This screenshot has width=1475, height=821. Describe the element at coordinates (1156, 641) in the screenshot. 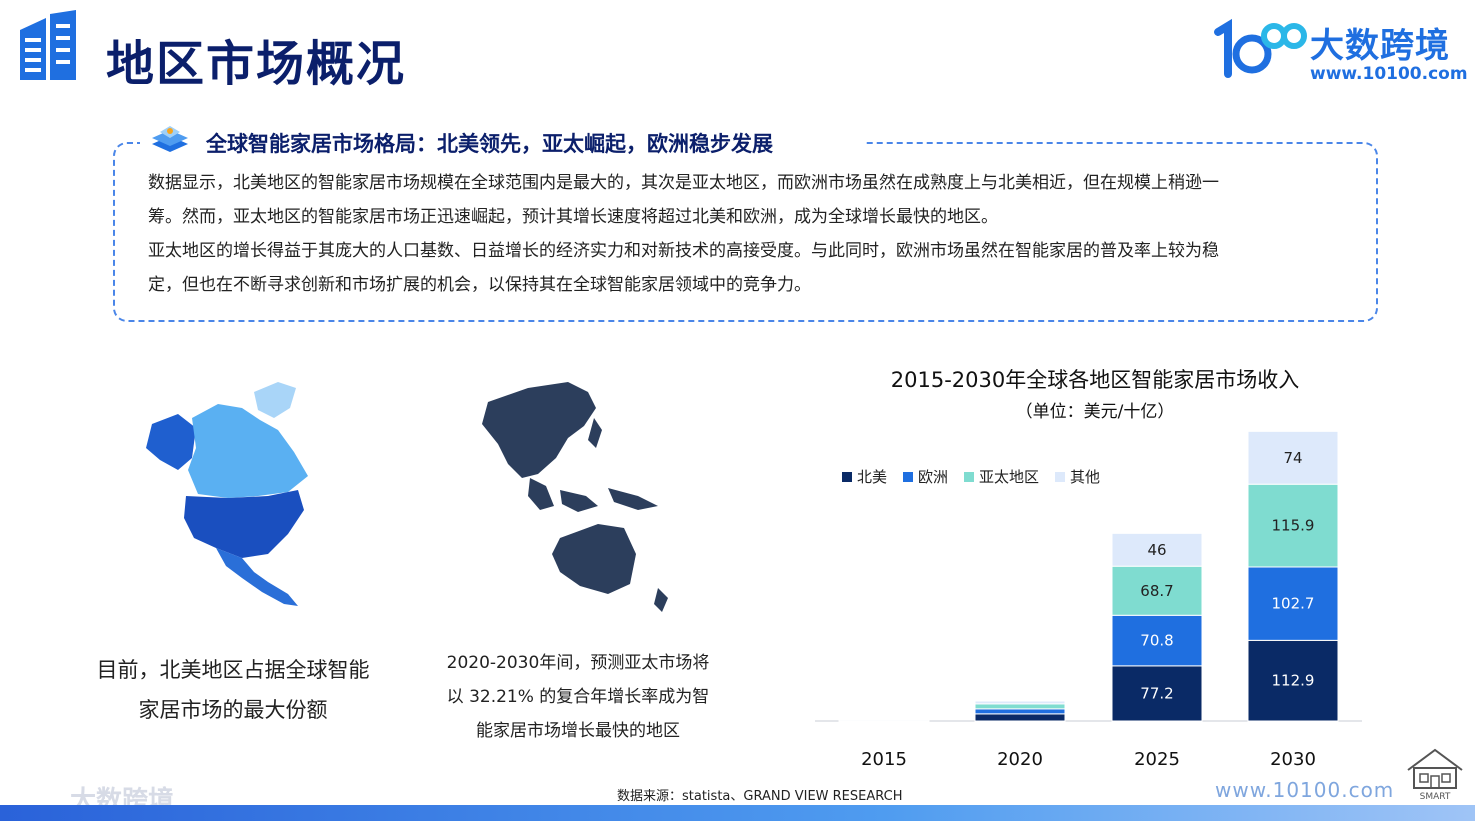

I see `data-label: 70.8` at that location.